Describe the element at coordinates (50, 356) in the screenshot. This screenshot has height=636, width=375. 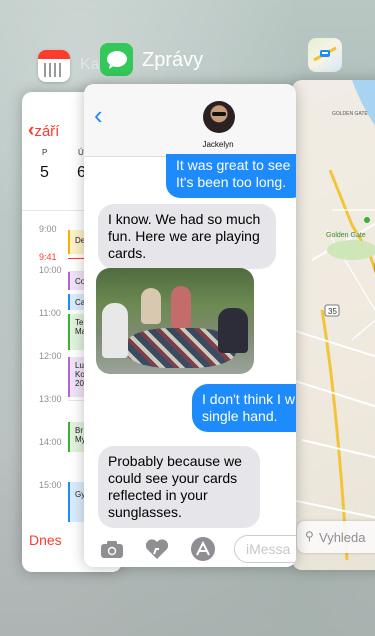
I see `hour-label: 12:00` at that location.